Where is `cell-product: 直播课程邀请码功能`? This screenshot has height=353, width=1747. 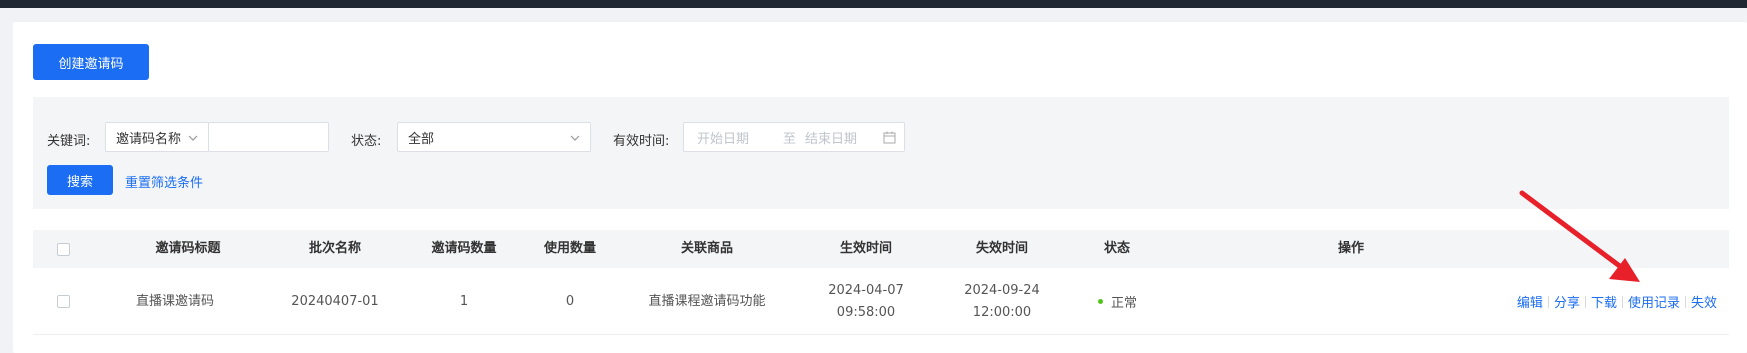 cell-product: 直播课程邀请码功能 is located at coordinates (707, 301).